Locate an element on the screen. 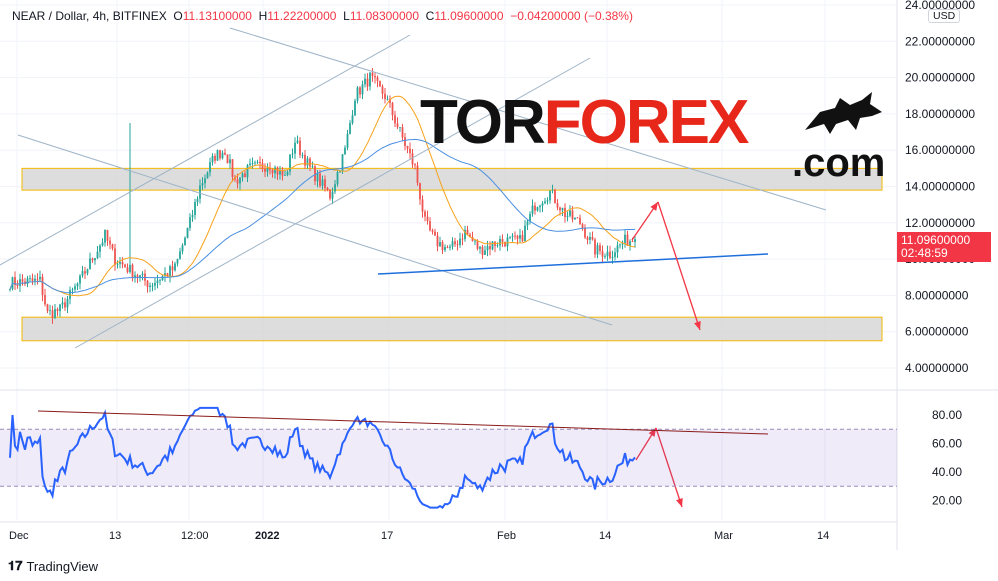 This screenshot has height=581, width=998. last-price-tag: 11.09600000 02:48:59 is located at coordinates (944, 247).